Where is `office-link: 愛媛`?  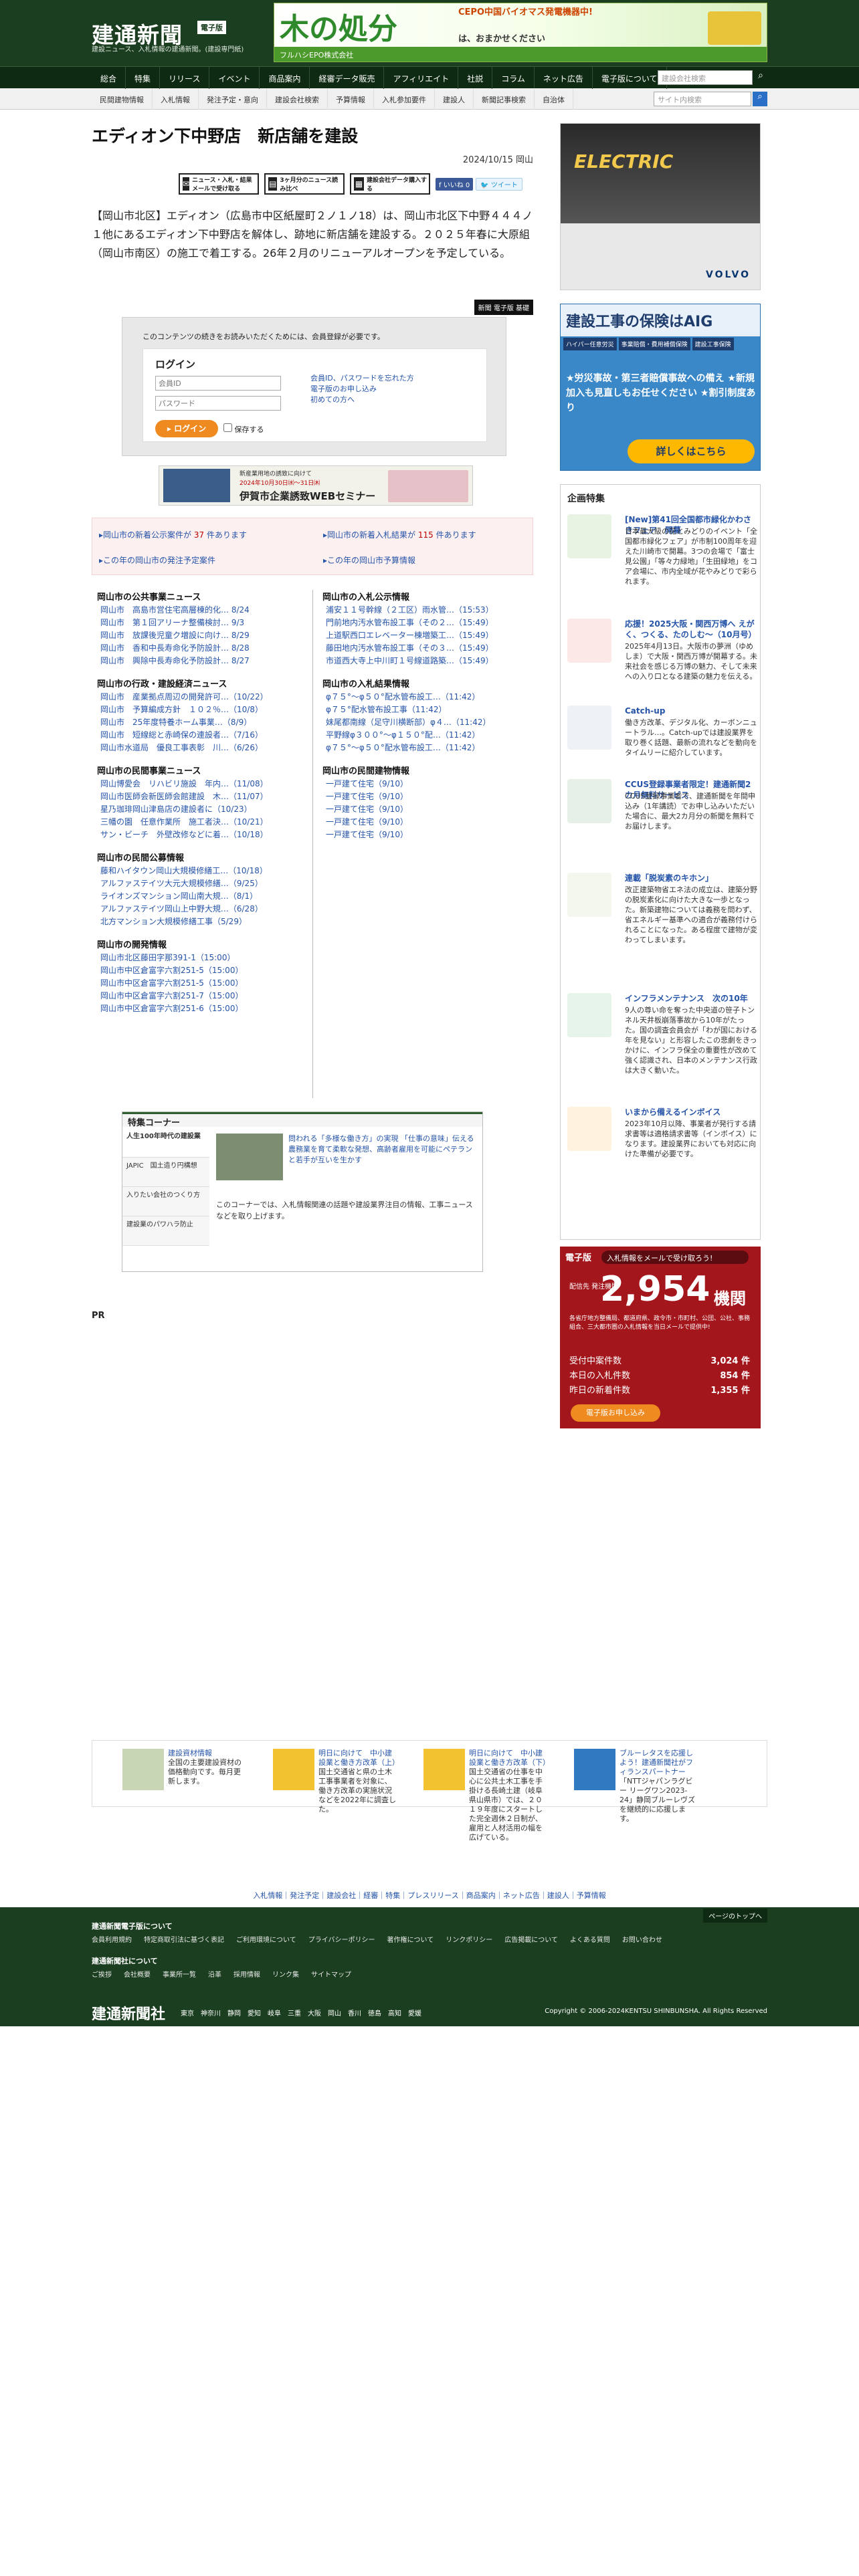
office-link: 愛媛 is located at coordinates (415, 2013).